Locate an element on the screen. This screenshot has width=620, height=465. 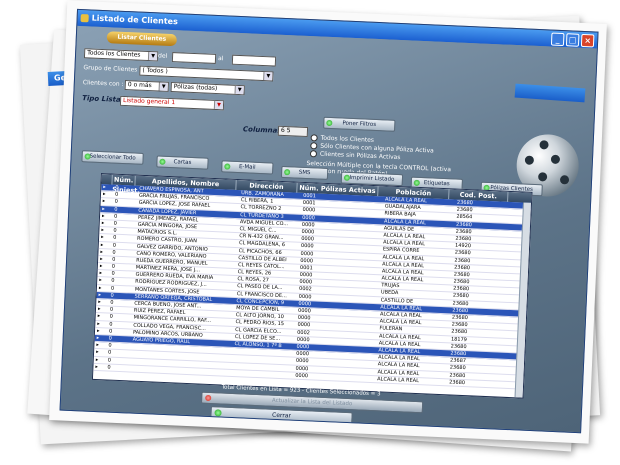
button-label: Actualizar la Lista del Listado is located at coordinates (312, 402).